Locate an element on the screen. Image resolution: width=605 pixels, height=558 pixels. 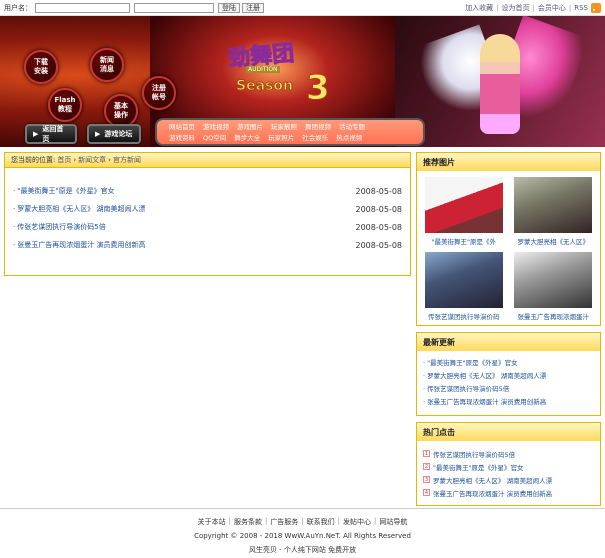
photo-card: 张曼玉广告再现浓烟蛋汁 is located at coordinates (554, 286).